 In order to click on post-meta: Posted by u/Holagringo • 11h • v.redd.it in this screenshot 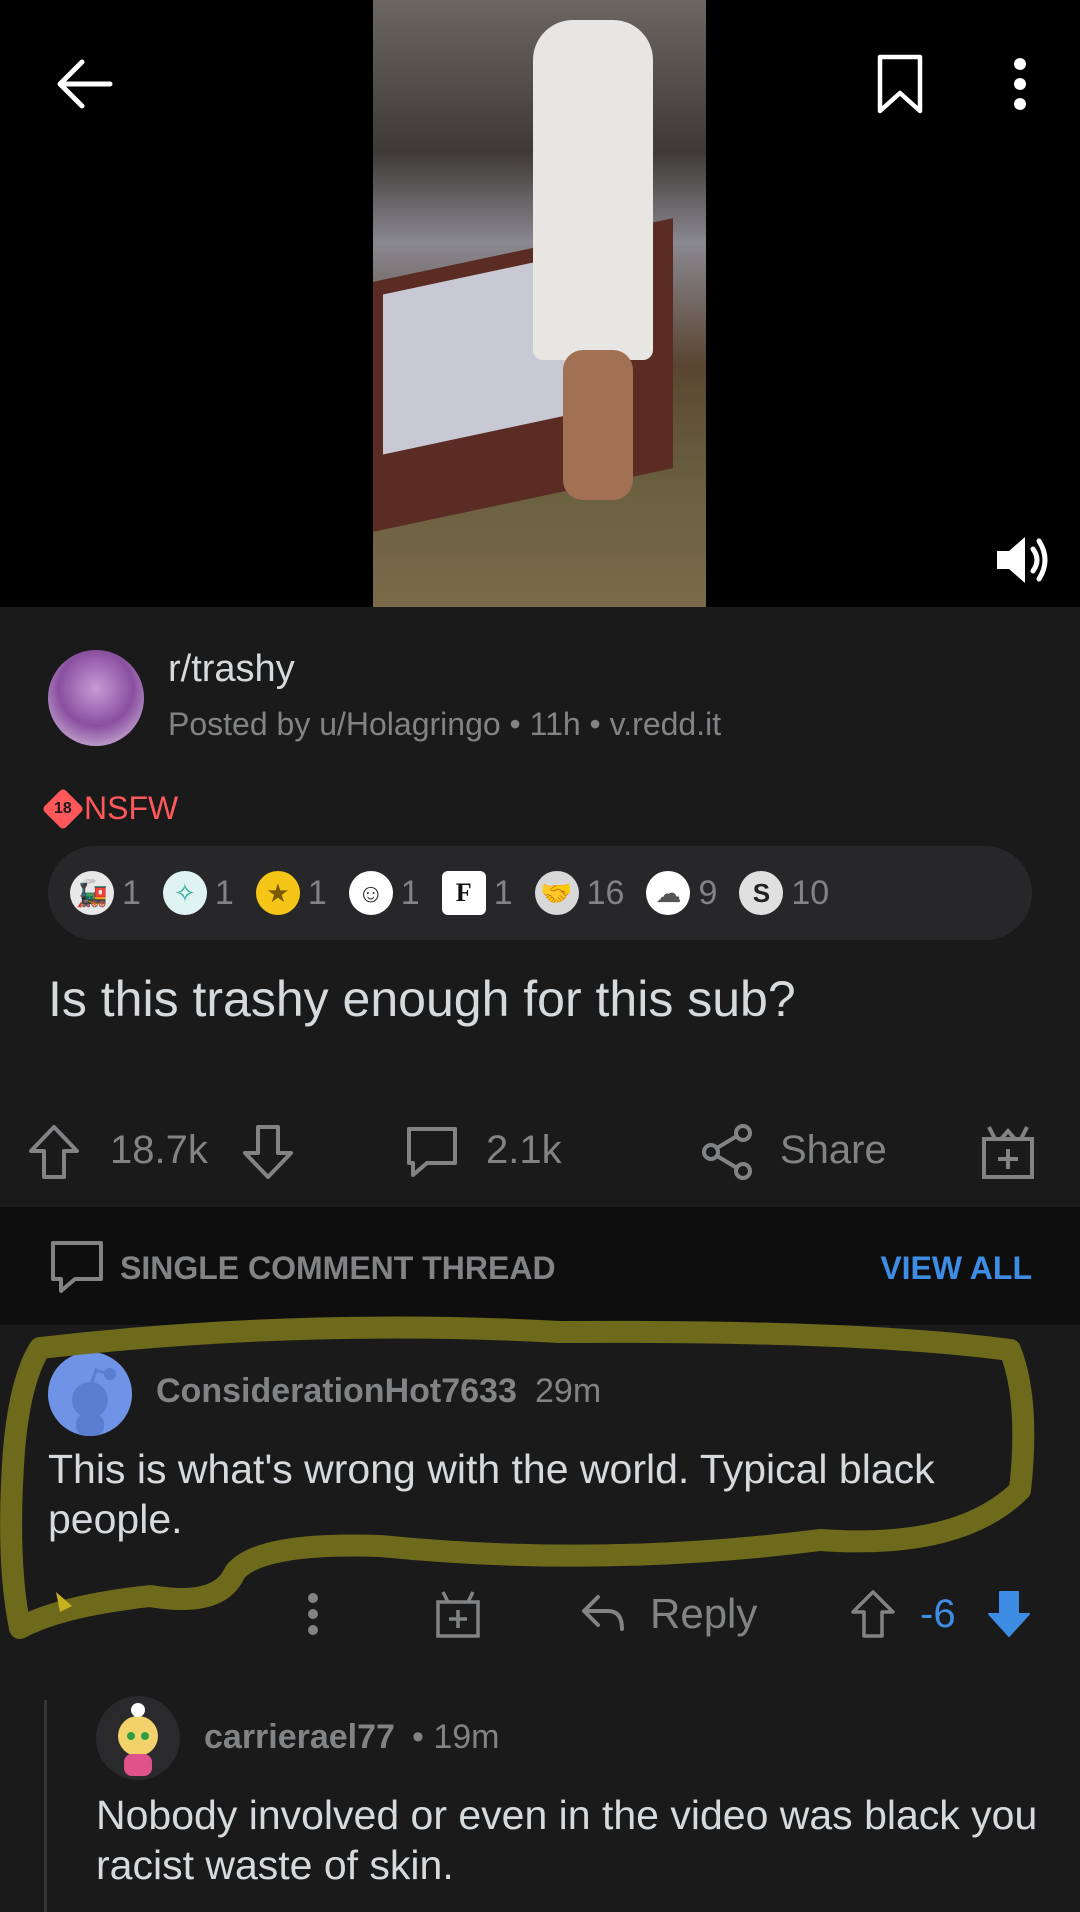, I will do `click(444, 724)`.